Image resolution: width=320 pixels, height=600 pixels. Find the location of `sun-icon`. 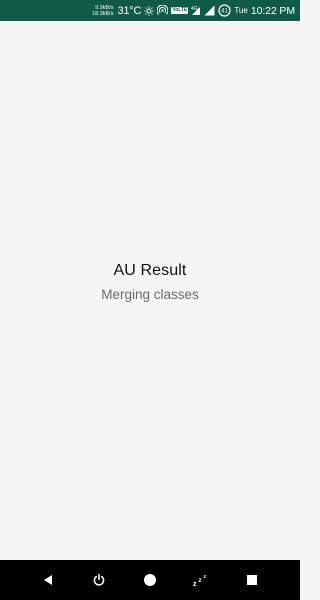

sun-icon is located at coordinates (149, 10).